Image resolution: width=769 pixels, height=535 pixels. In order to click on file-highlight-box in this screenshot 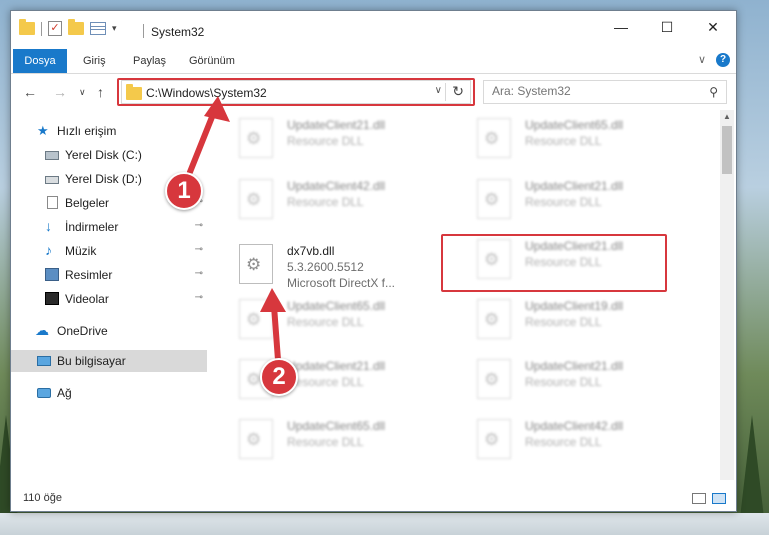, I will do `click(554, 263)`.